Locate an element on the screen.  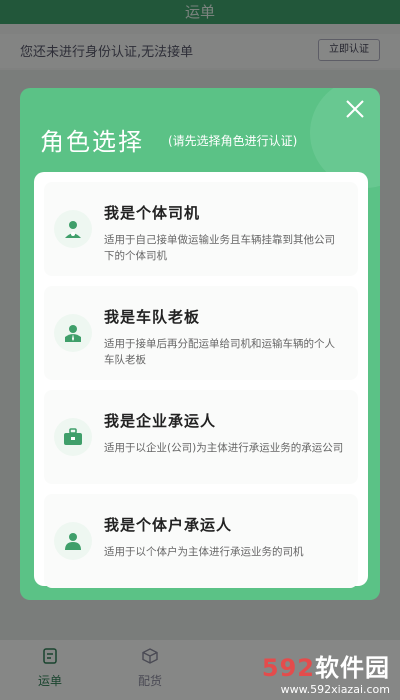
watermark-url: www.592xiazai.com is located at coordinates (335, 689).